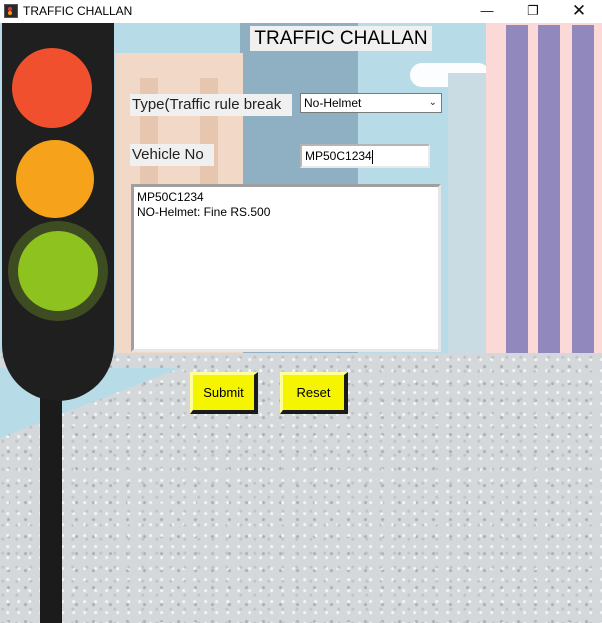 This screenshot has height=623, width=602. What do you see at coordinates (338, 156) in the screenshot?
I see `vehicle-number-value: MP50C1234` at bounding box center [338, 156].